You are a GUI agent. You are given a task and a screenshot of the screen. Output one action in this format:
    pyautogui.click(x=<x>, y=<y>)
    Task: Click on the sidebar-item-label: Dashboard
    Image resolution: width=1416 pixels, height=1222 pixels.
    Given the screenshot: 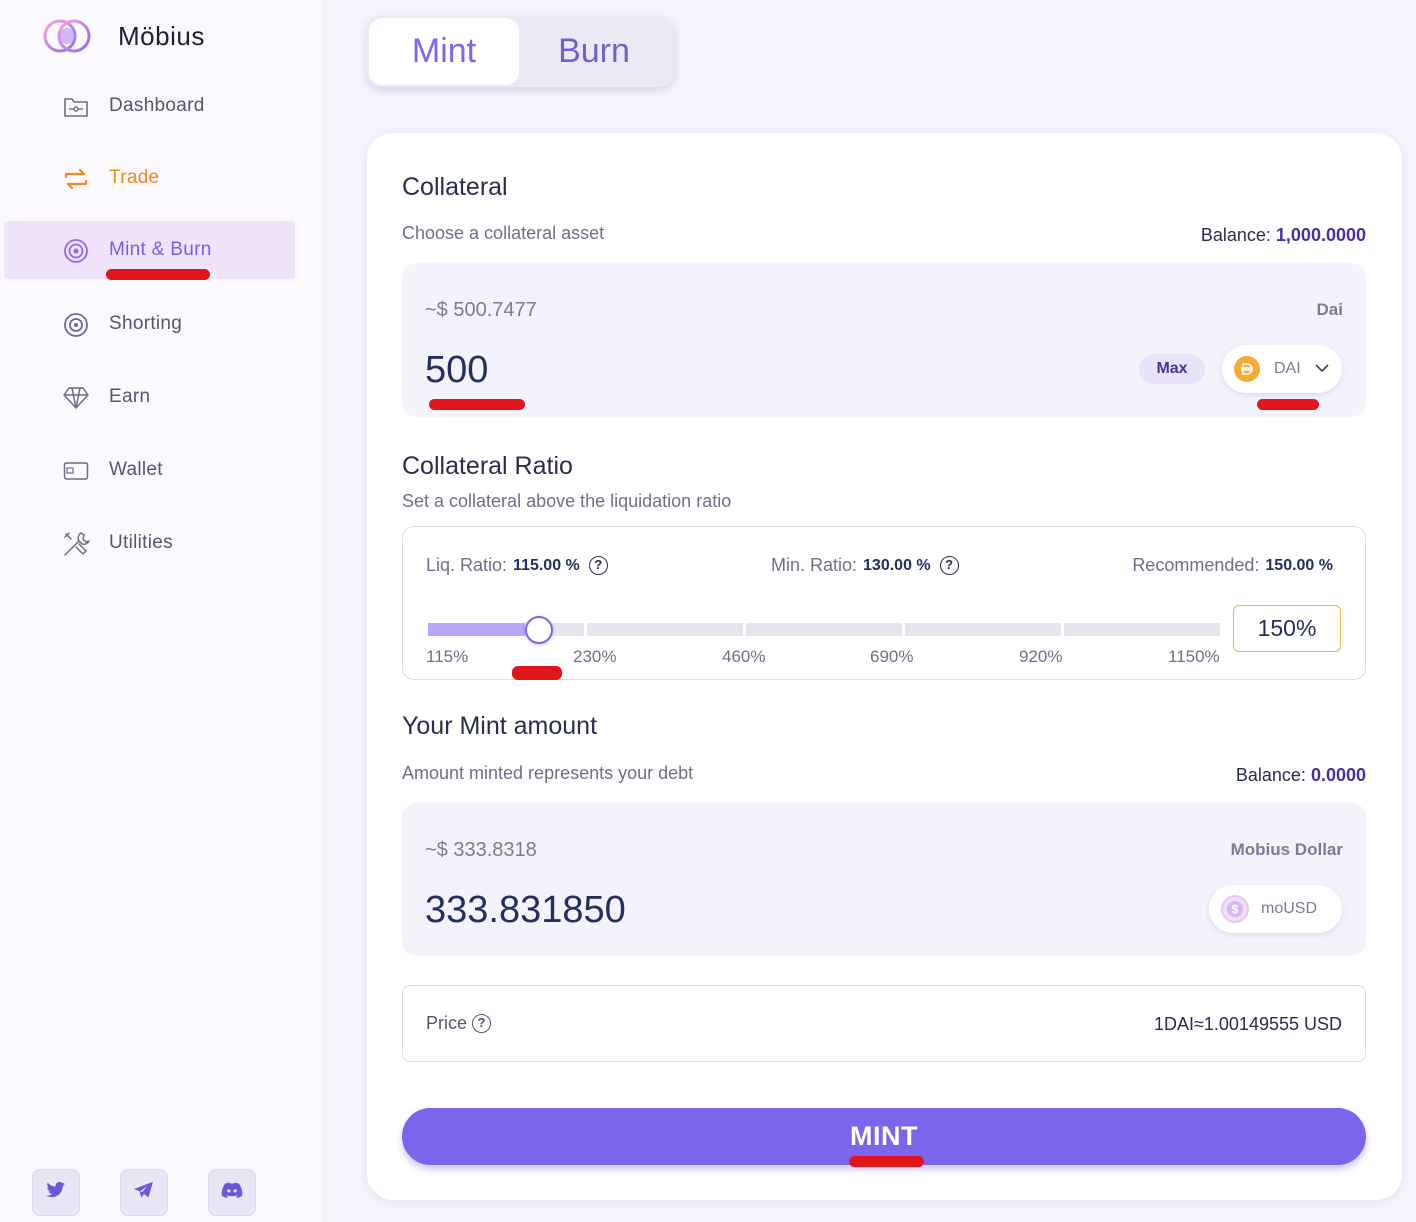 What is the action you would take?
    pyautogui.click(x=157, y=105)
    